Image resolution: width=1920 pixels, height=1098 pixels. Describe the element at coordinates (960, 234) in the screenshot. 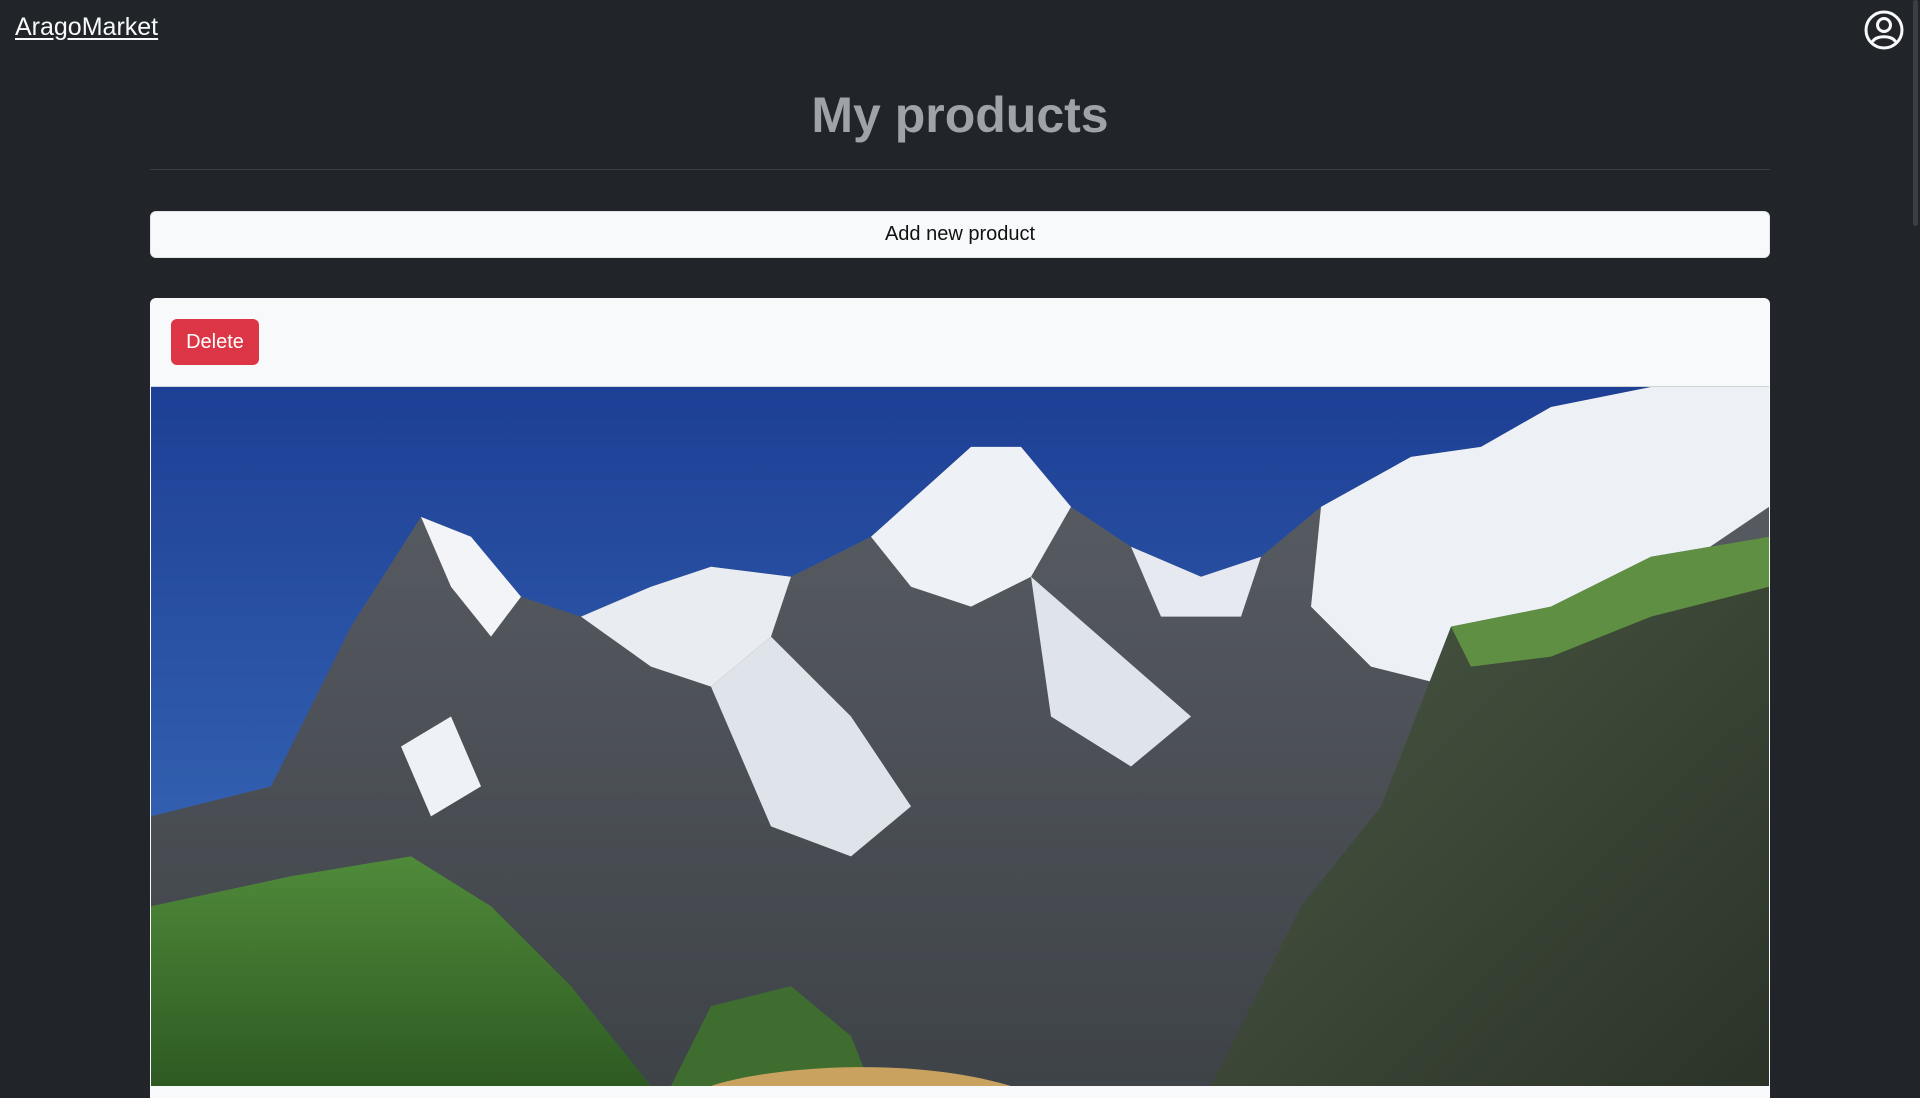

I see `add-product-button: Add new product` at that location.